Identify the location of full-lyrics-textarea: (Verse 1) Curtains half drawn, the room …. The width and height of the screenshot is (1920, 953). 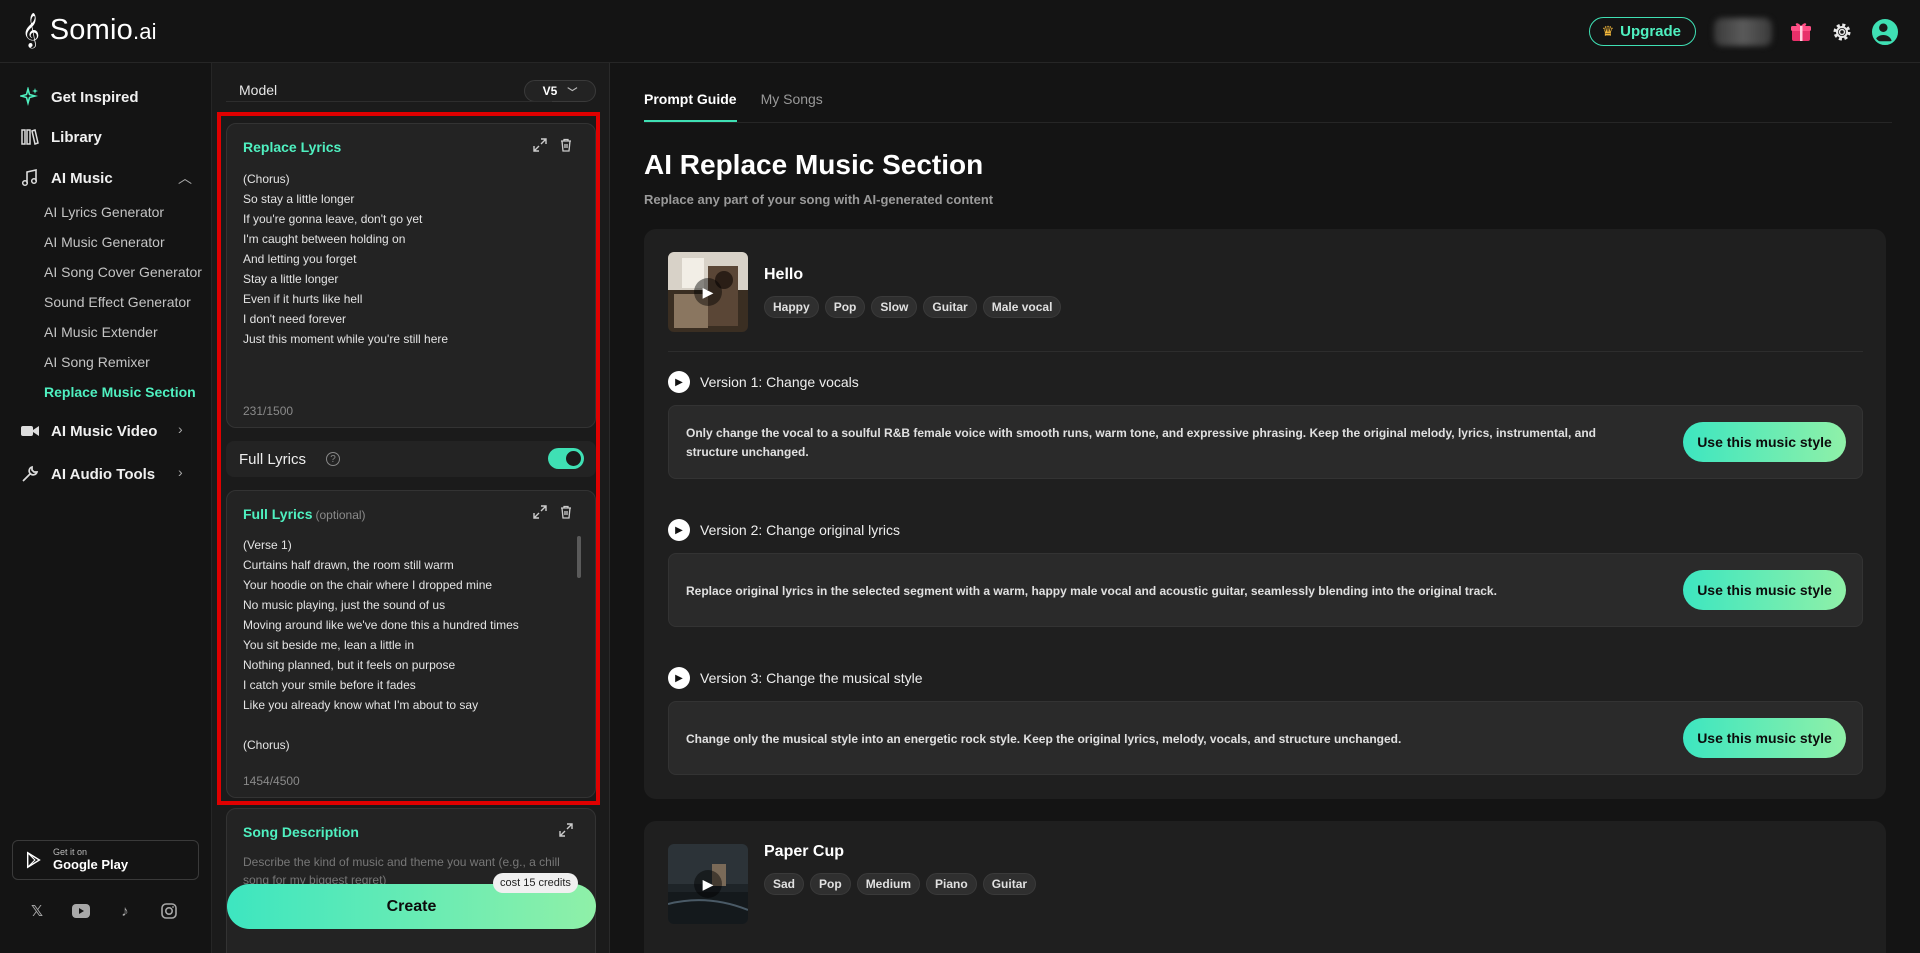
(381, 645).